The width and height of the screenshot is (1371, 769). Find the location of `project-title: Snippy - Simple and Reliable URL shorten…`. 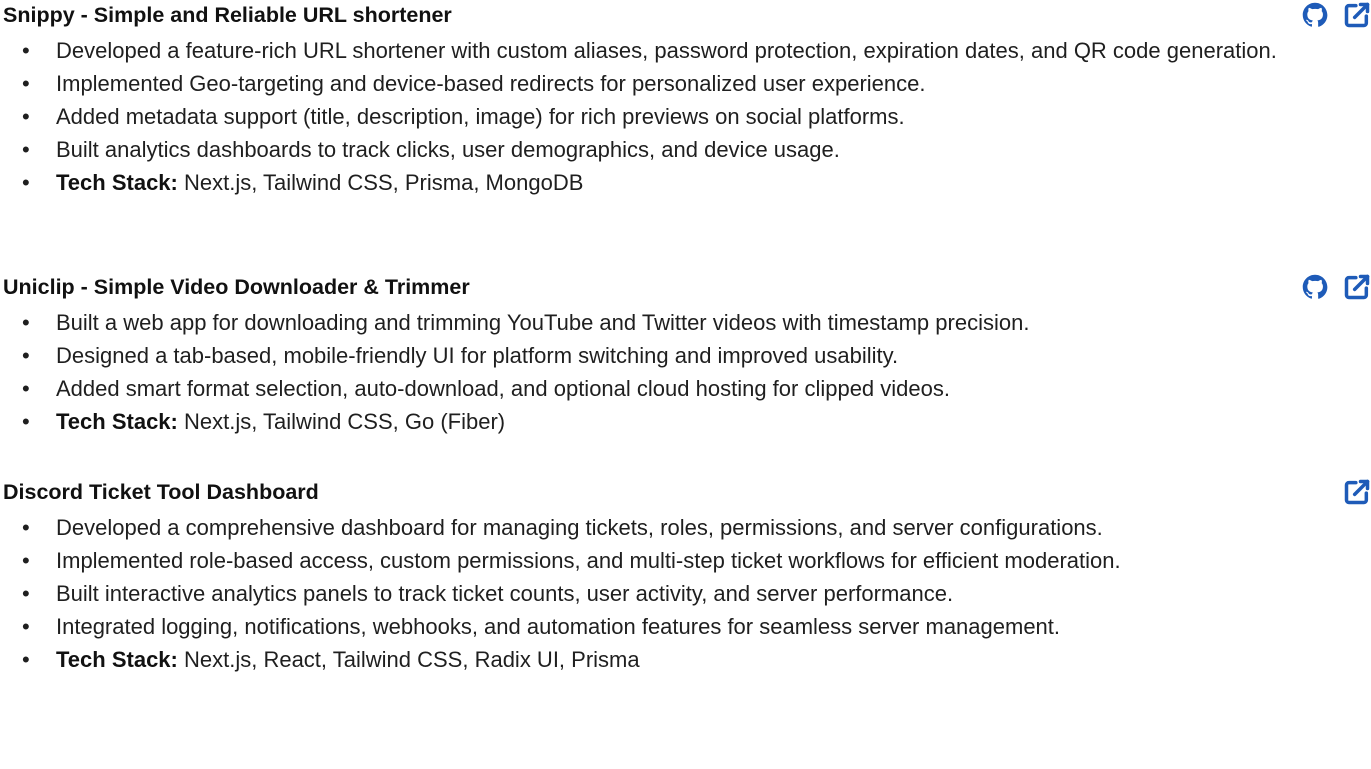

project-title: Snippy - Simple and Reliable URL shorten… is located at coordinates (227, 15).